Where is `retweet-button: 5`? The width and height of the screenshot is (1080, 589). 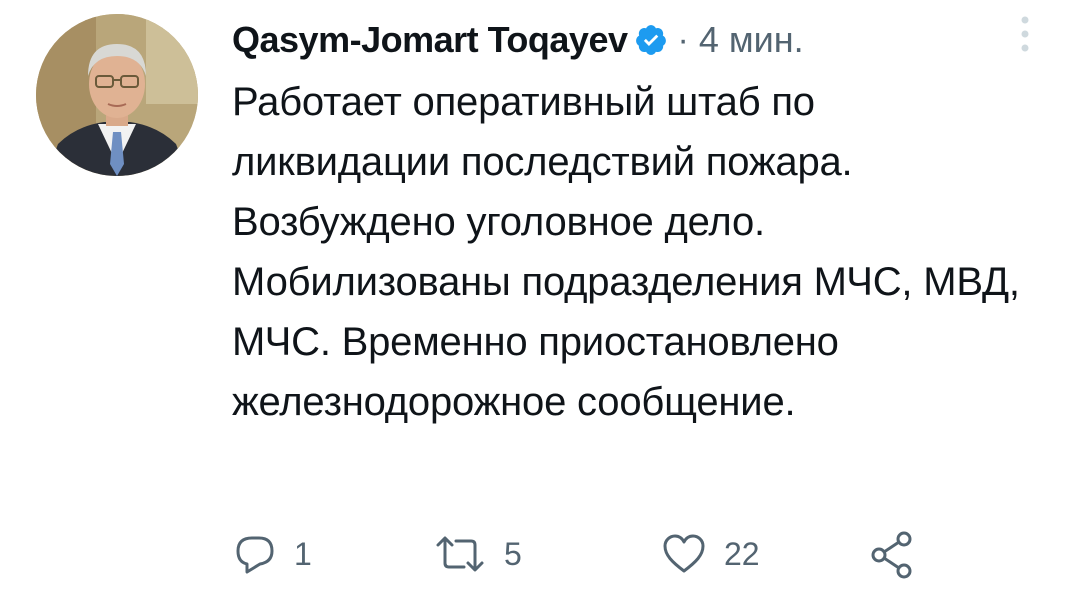 retweet-button: 5 is located at coordinates (477, 554).